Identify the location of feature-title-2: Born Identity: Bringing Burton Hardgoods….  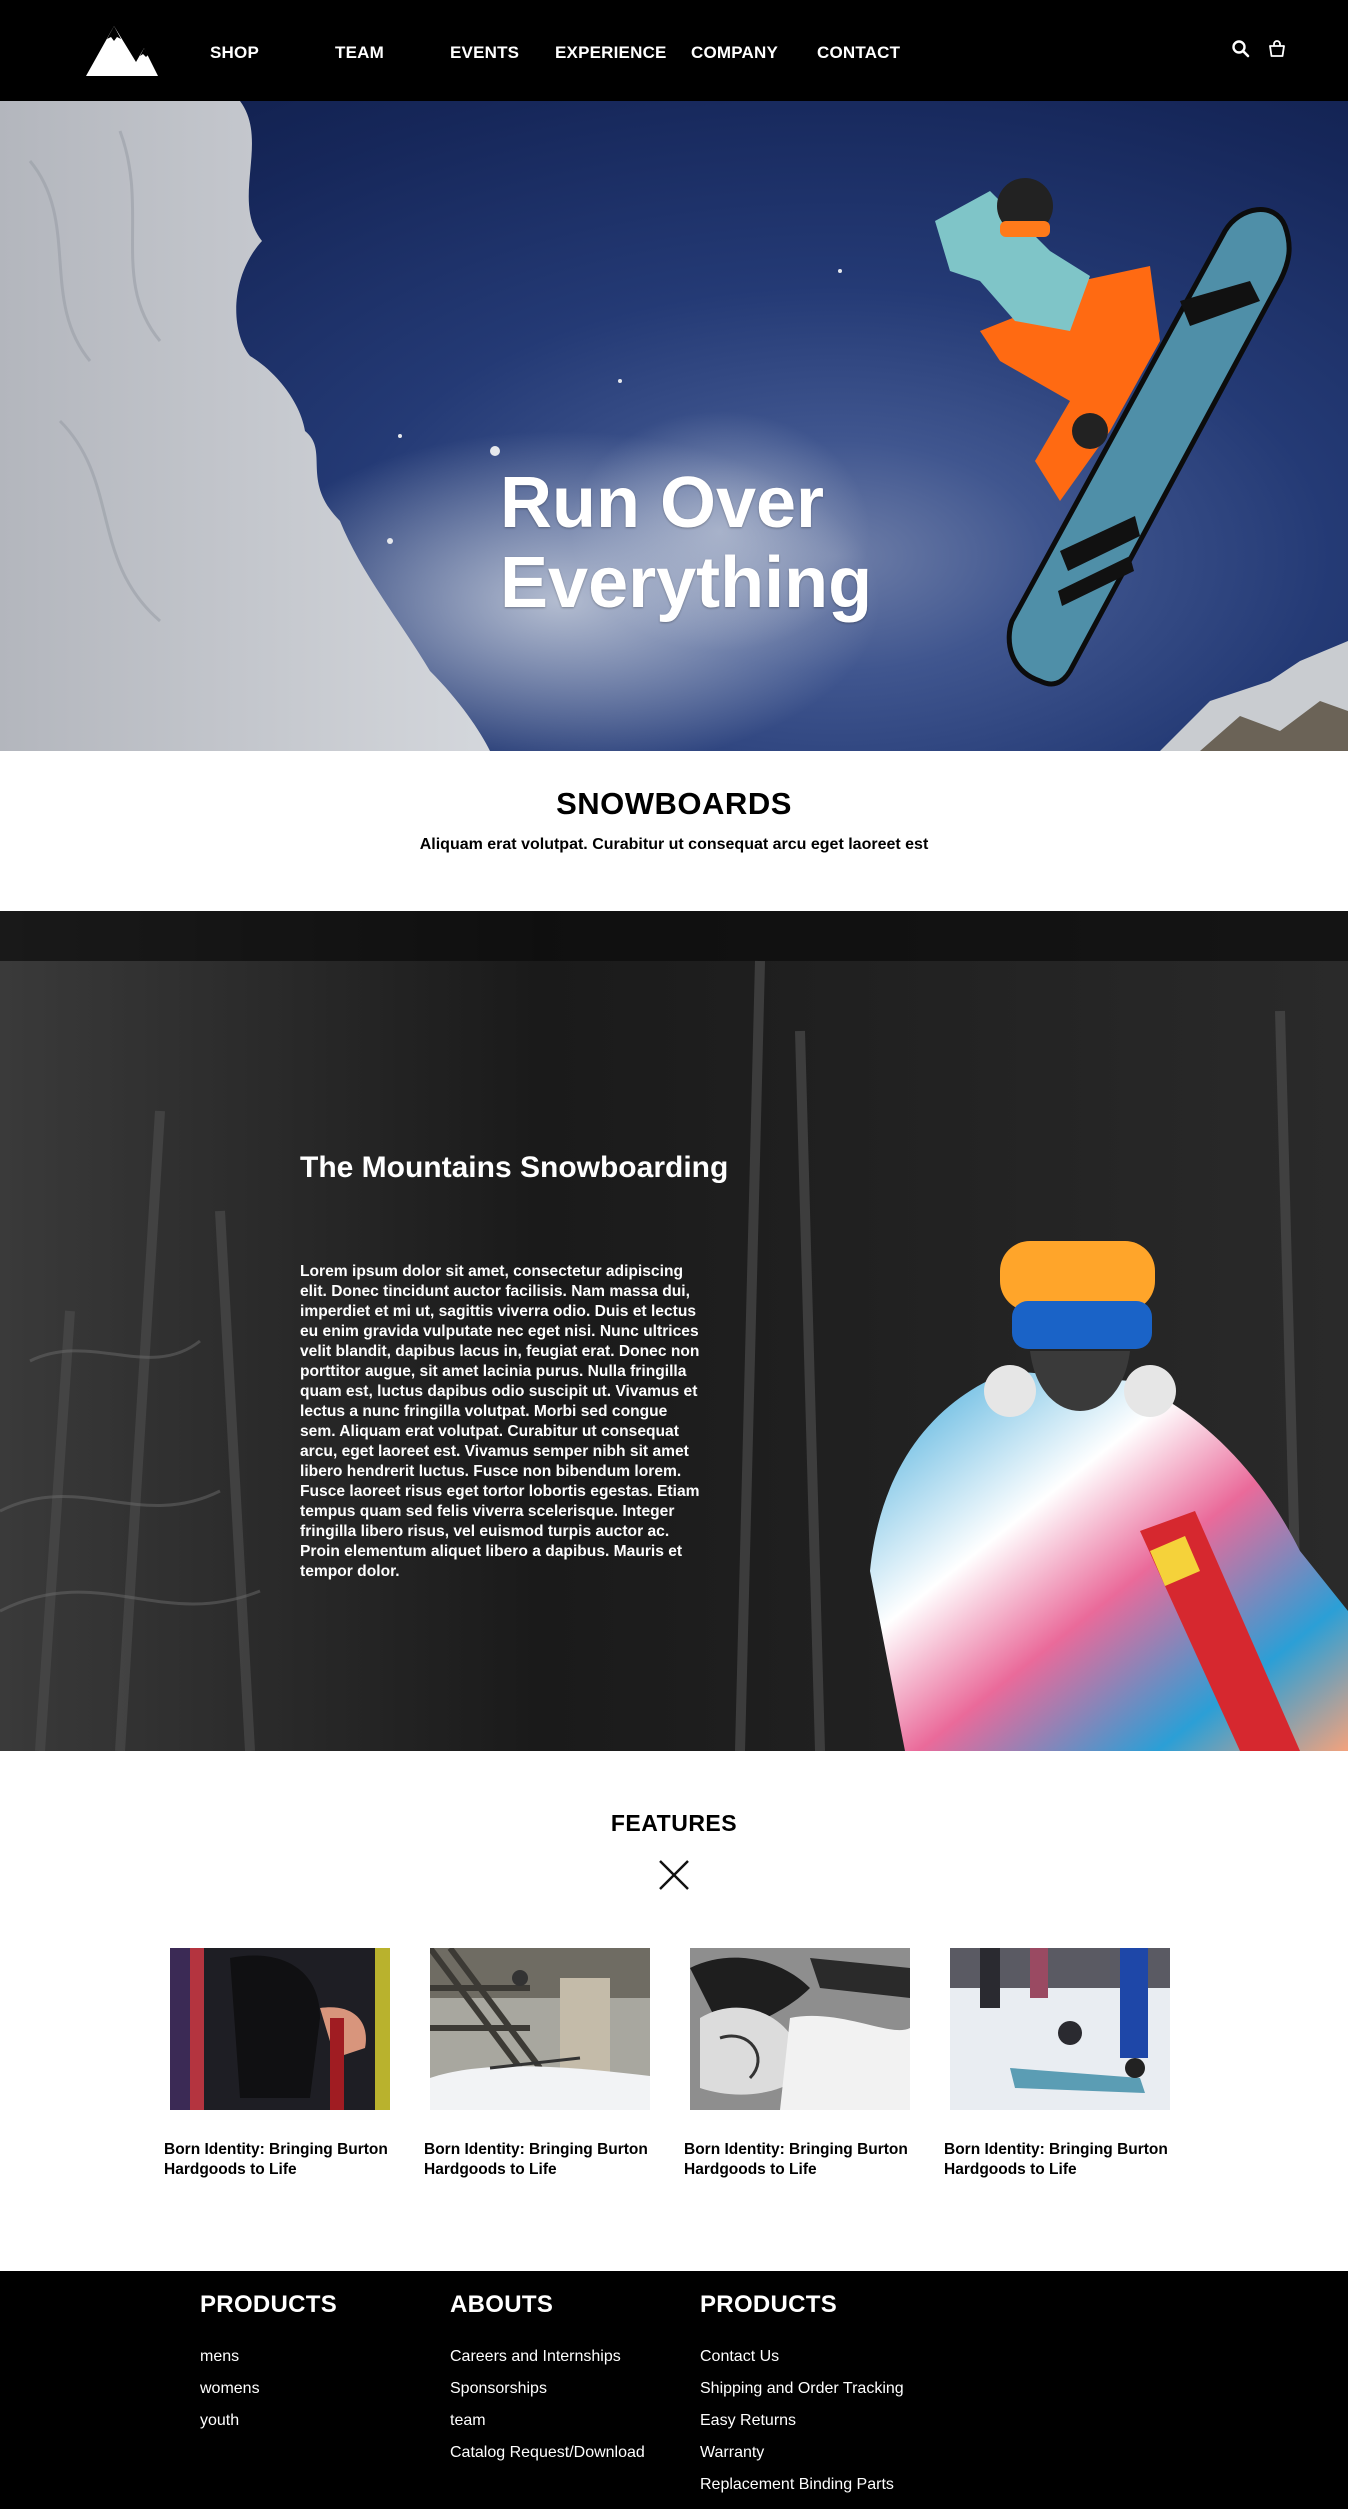
(539, 2160).